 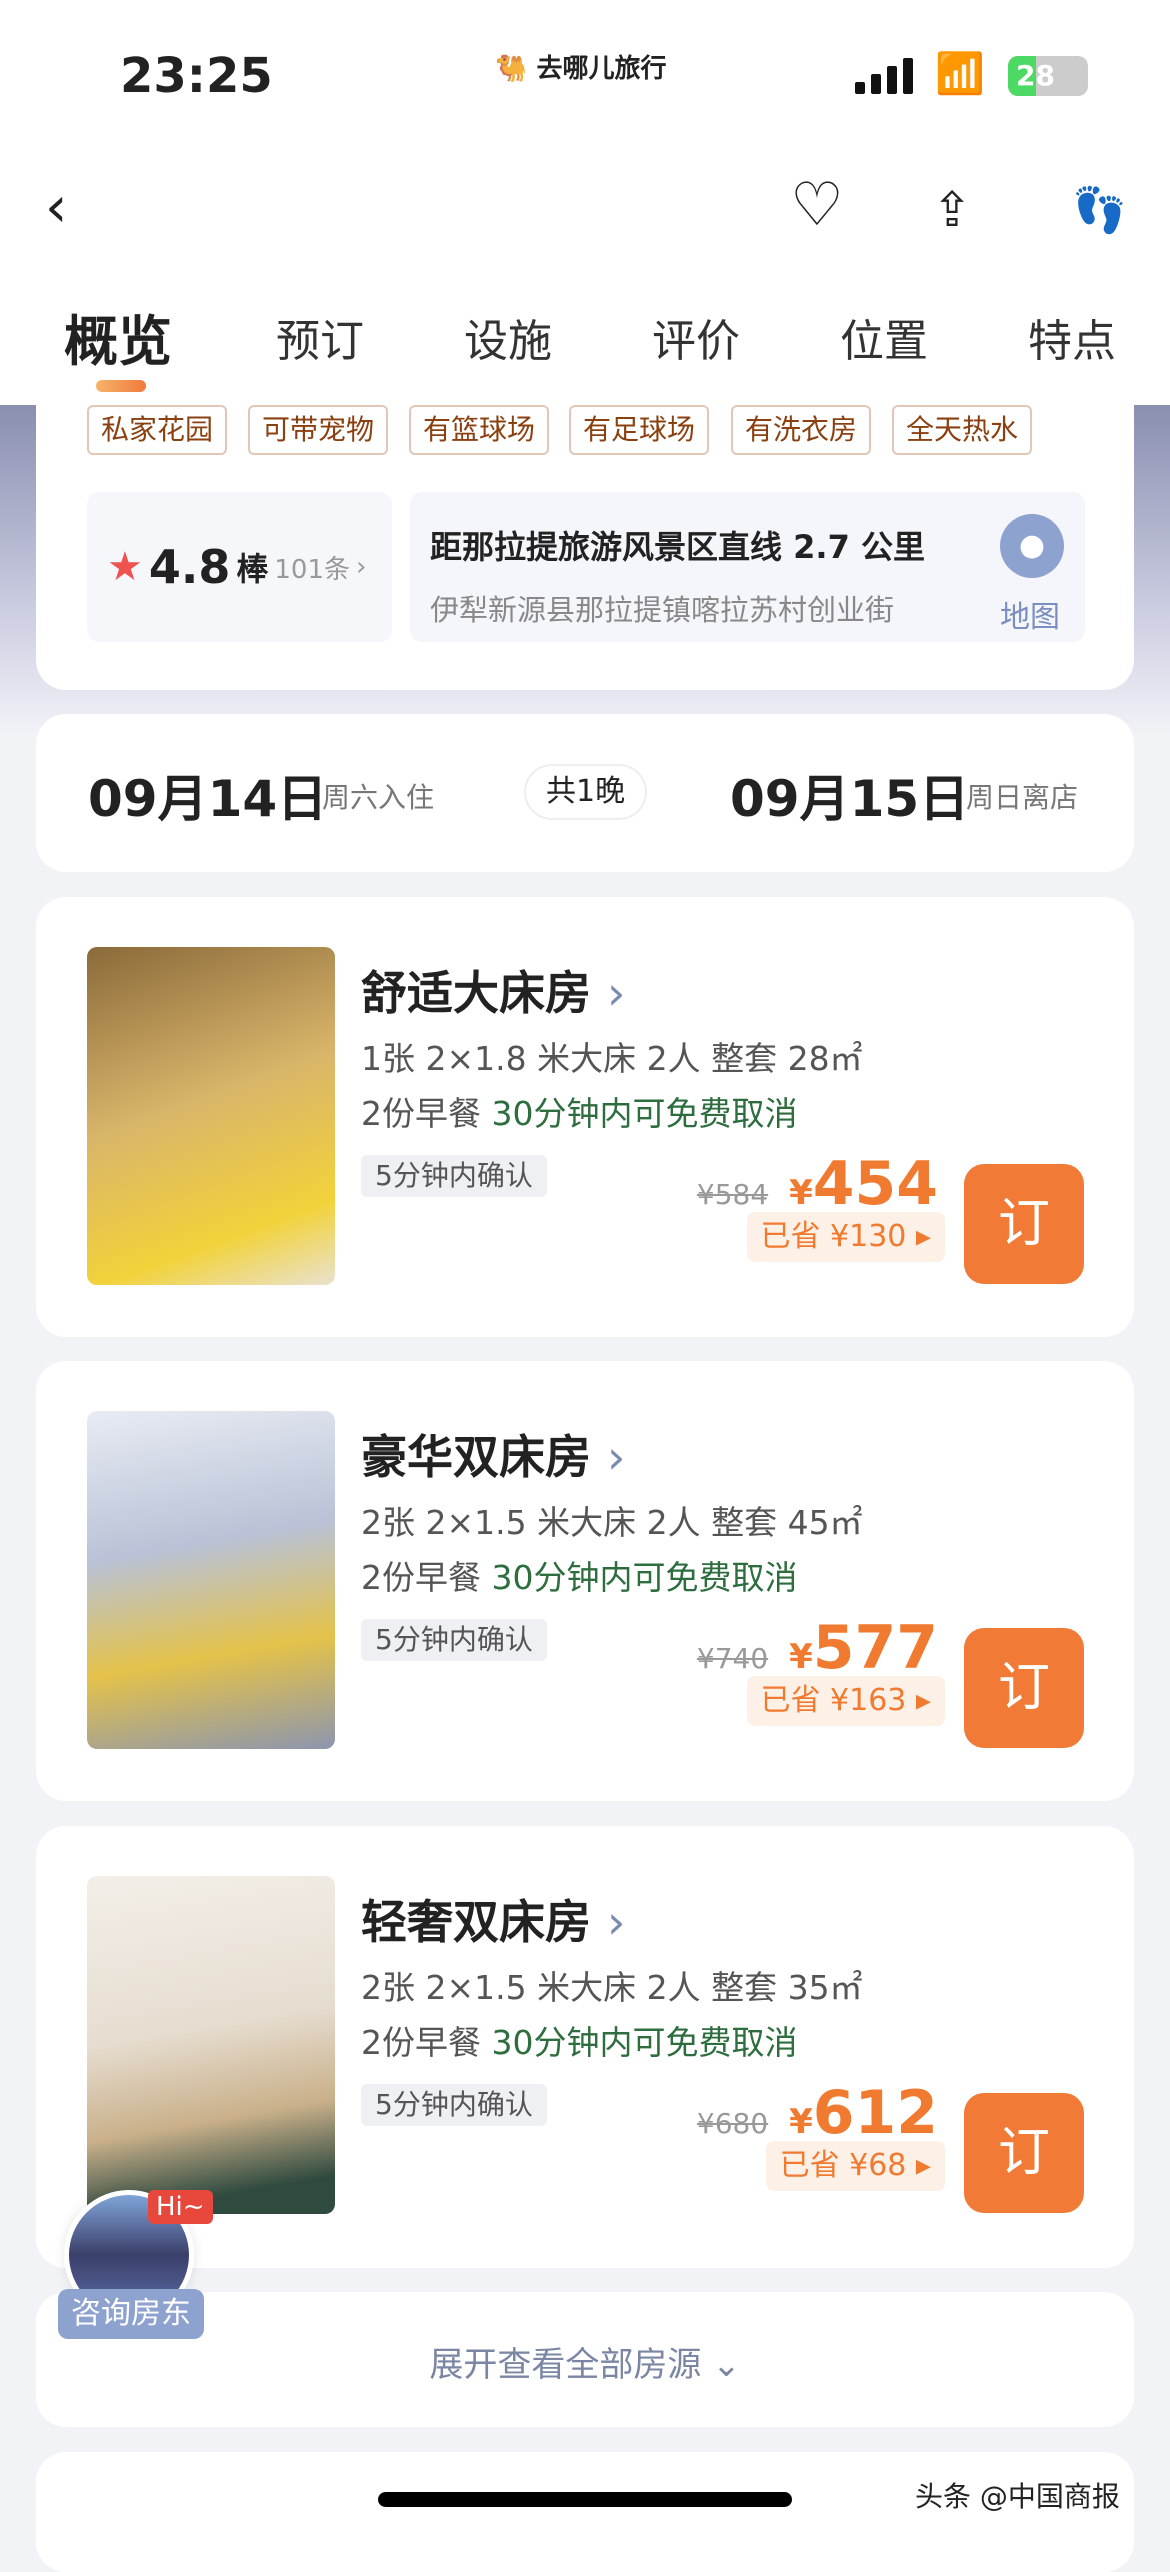 What do you see at coordinates (56, 207) in the screenshot?
I see `chevron-left-icon: ‹` at bounding box center [56, 207].